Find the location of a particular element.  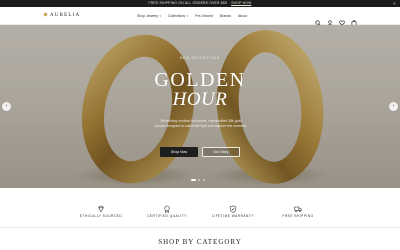

logo-diamond-icon is located at coordinates (45, 14).